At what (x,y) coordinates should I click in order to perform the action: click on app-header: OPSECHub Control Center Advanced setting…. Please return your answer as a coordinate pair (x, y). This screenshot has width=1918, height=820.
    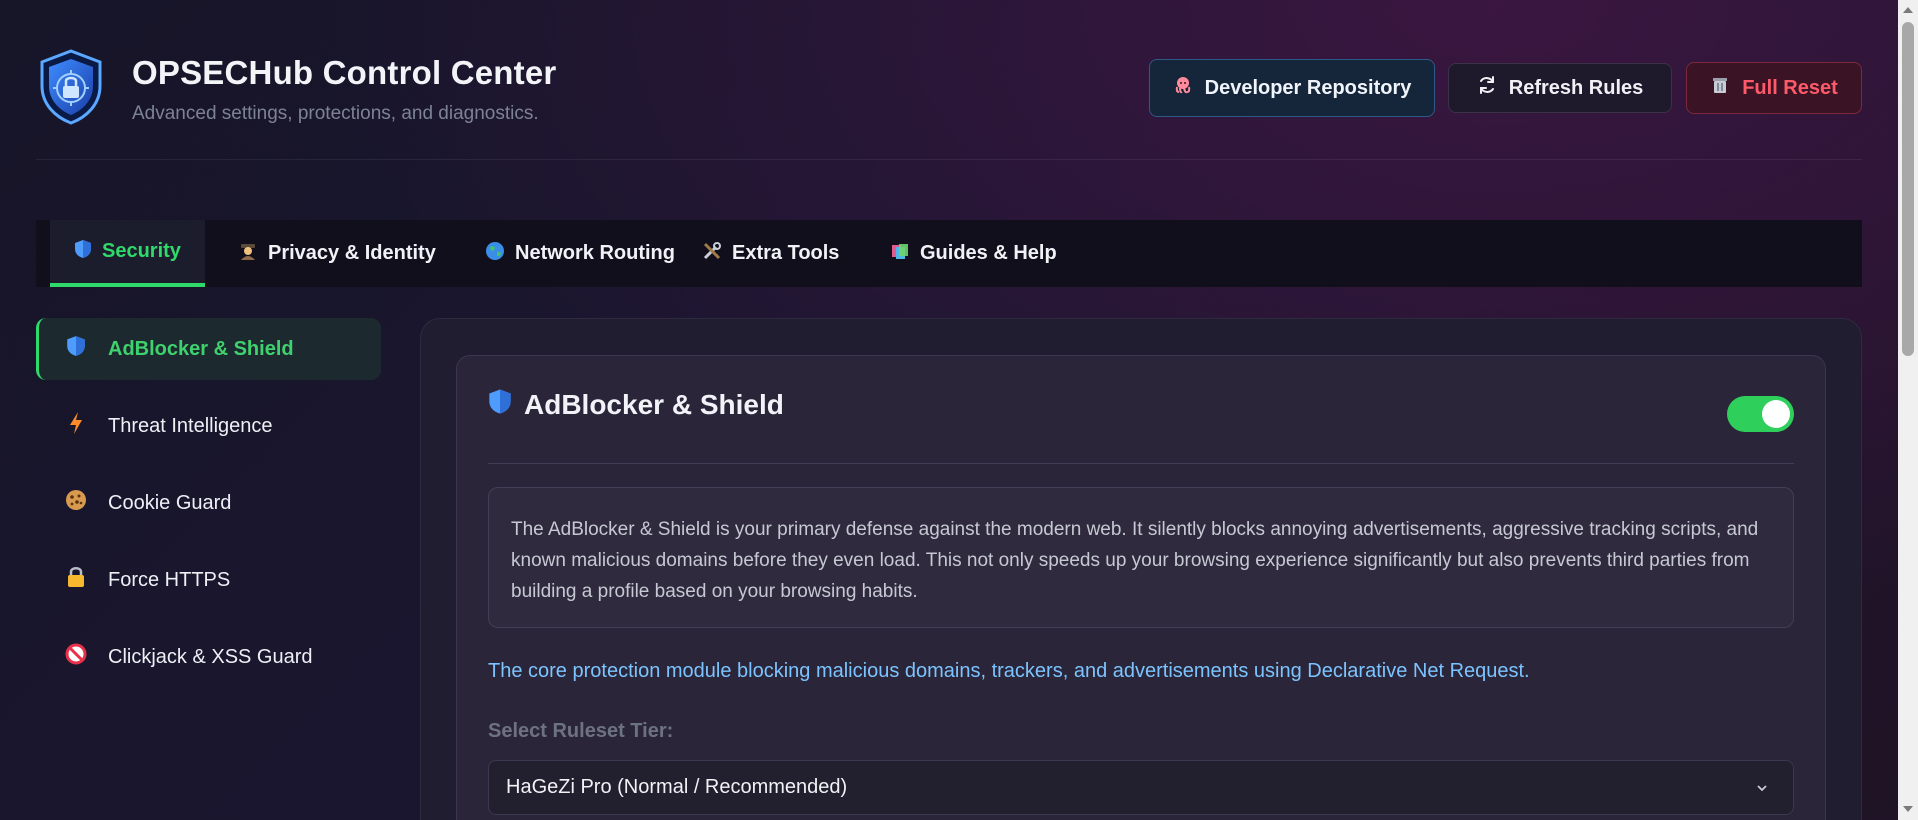
    Looking at the image, I should click on (949, 104).